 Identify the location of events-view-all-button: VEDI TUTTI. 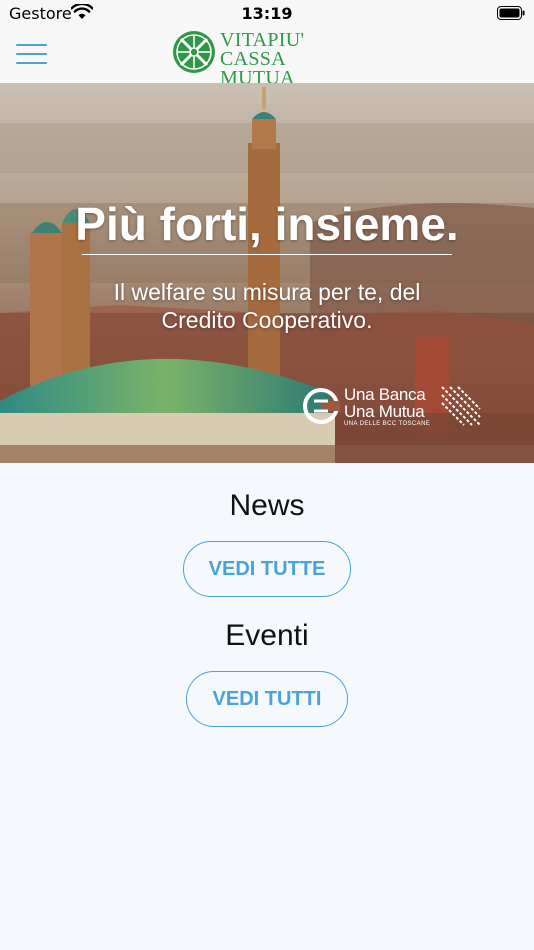
(267, 699).